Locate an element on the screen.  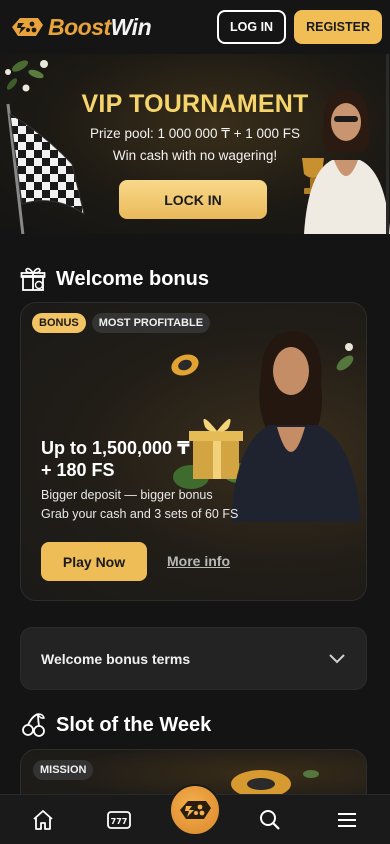
nav-search is located at coordinates (270, 820).